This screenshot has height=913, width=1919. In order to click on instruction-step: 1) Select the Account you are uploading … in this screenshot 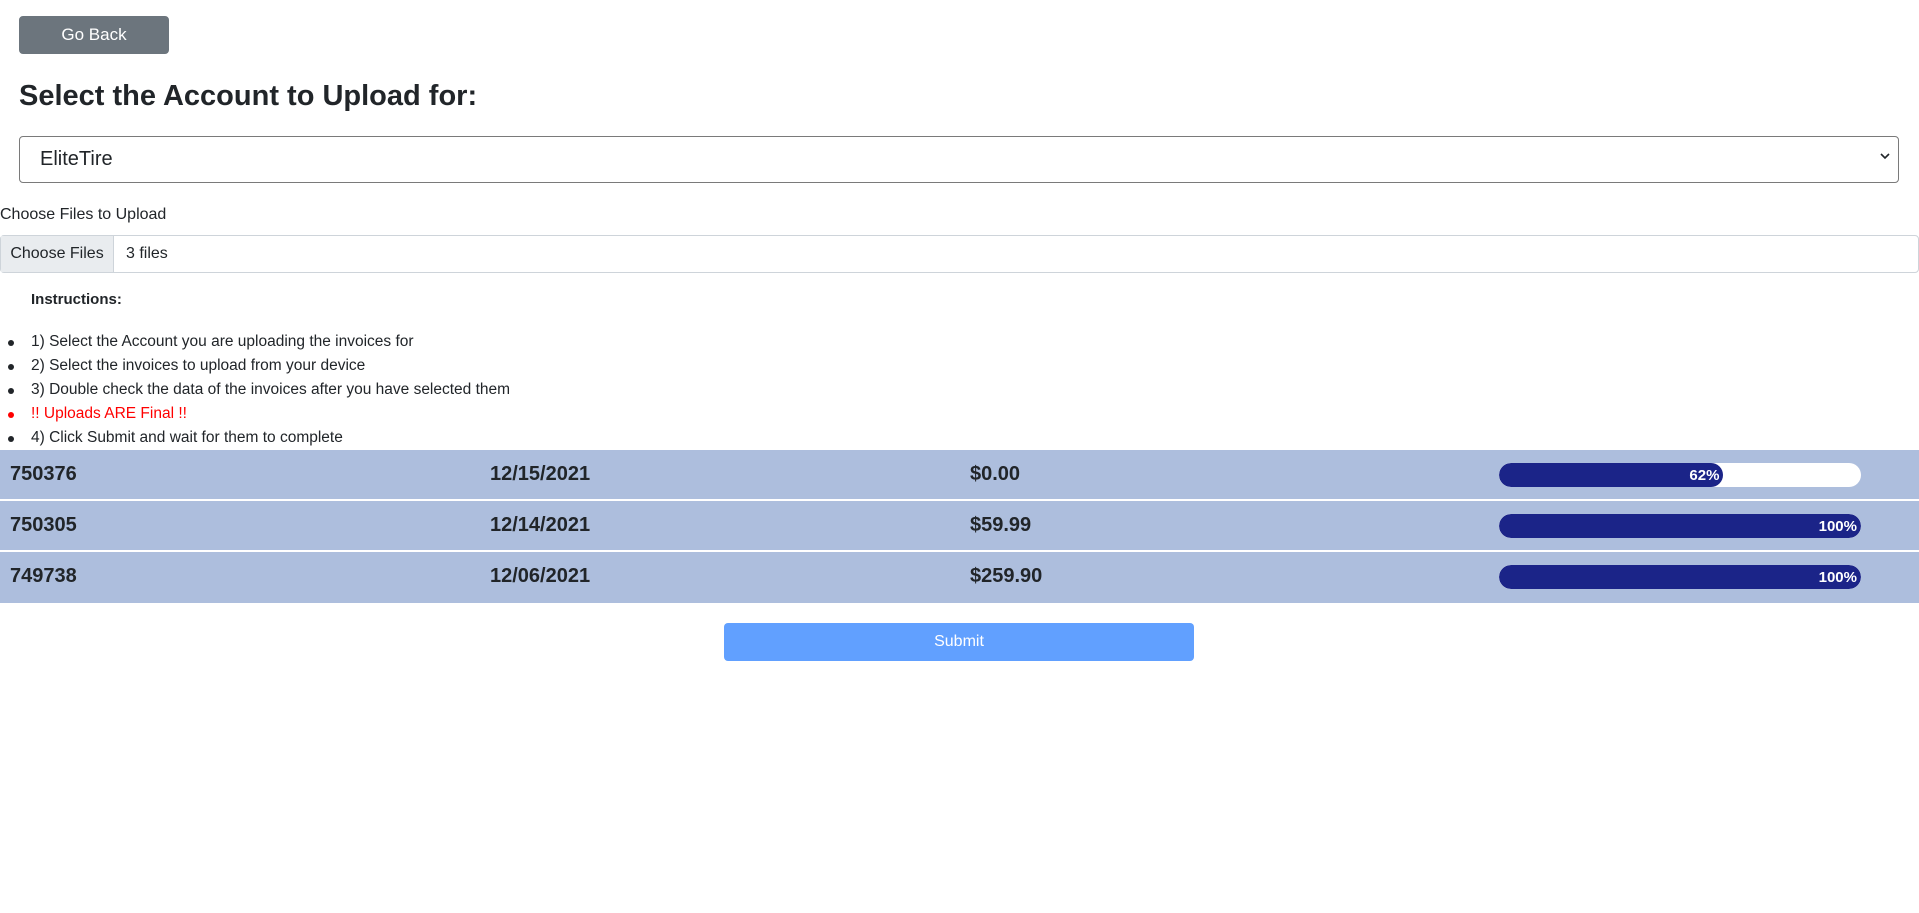, I will do `click(255, 342)`.